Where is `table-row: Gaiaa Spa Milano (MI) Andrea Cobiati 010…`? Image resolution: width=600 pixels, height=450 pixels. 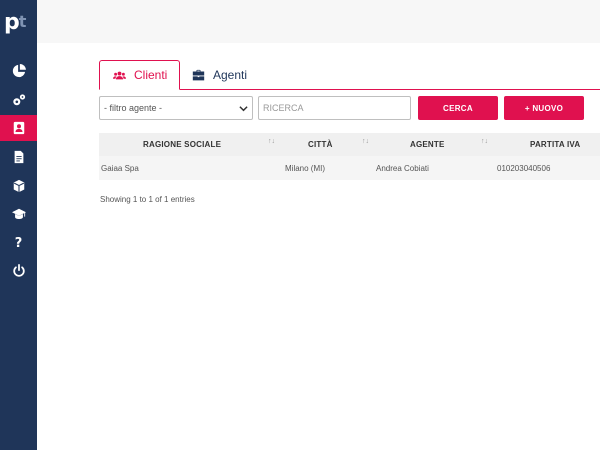
table-row: Gaiaa Spa Milano (MI) Andrea Cobiati 010… is located at coordinates (349, 168).